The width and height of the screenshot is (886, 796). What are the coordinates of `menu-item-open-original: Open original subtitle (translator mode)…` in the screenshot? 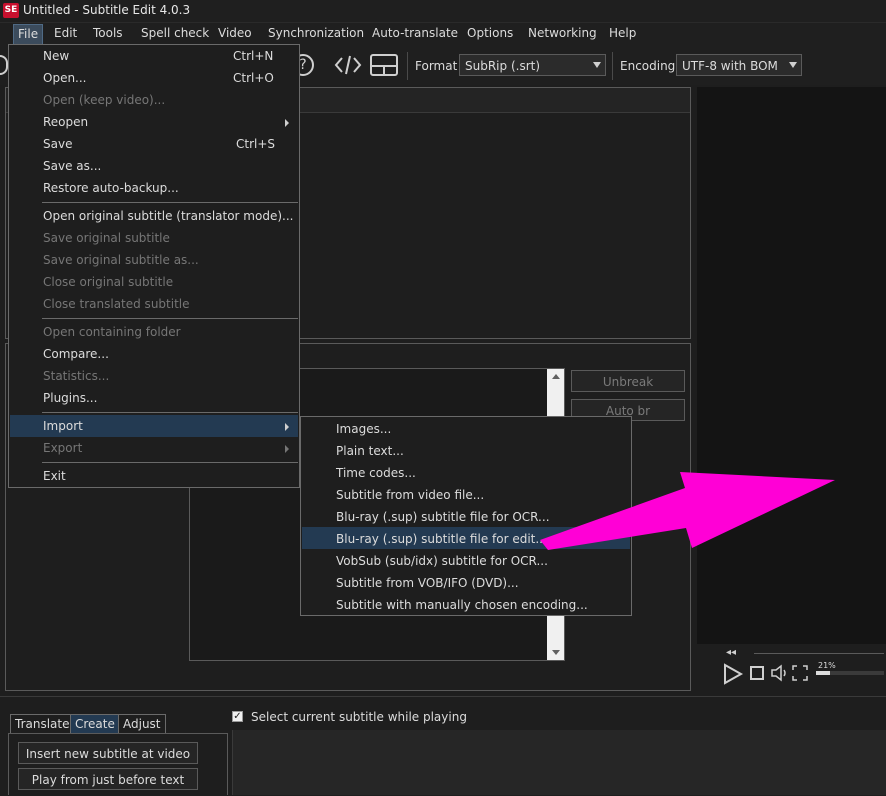 It's located at (168, 216).